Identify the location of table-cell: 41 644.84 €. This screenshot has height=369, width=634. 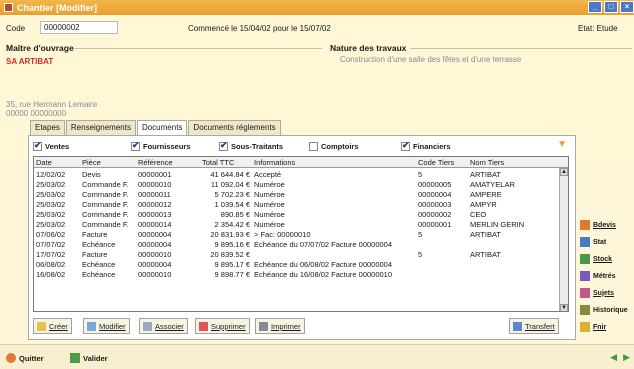
(230, 174).